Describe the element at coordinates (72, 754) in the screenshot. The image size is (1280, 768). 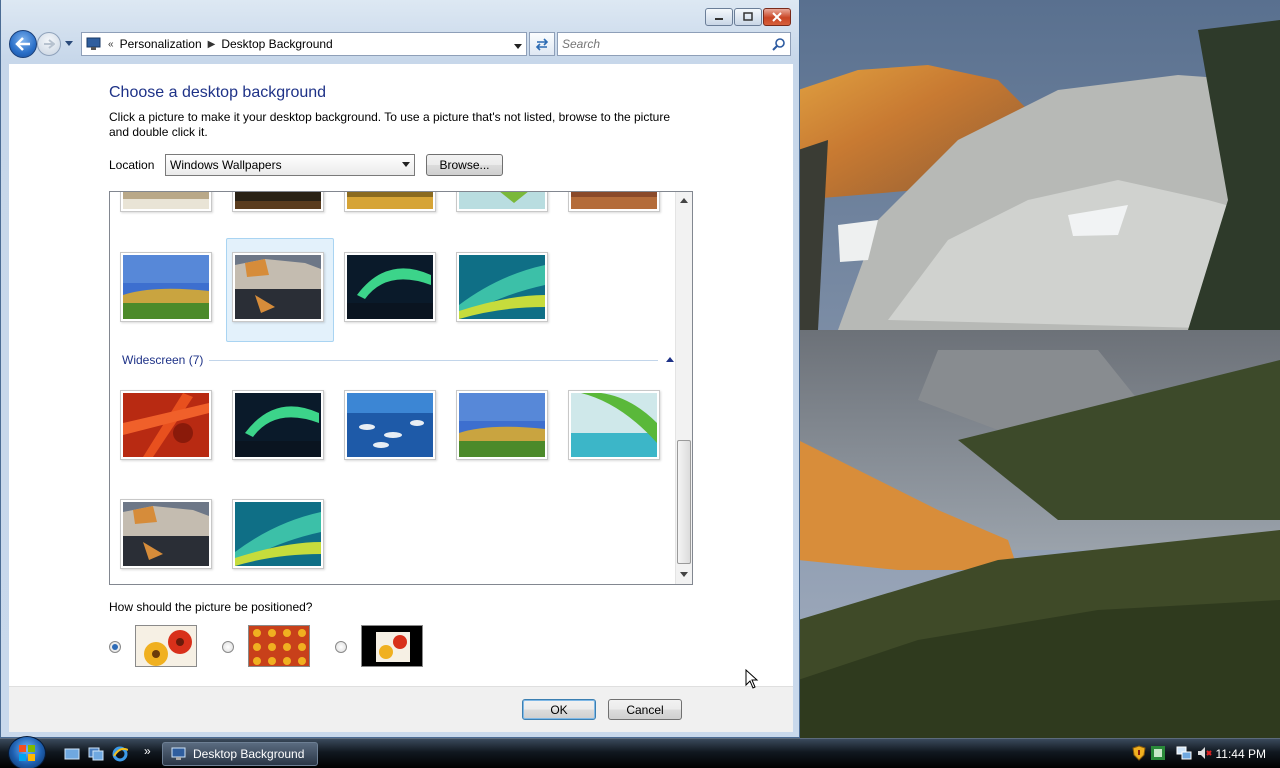
I see `show-desktop-icon` at that location.